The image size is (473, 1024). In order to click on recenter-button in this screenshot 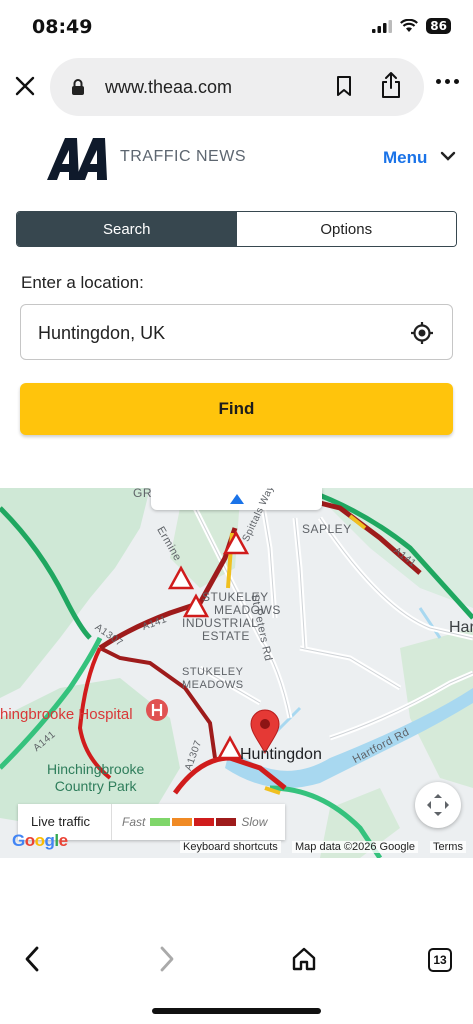, I will do `click(438, 805)`.